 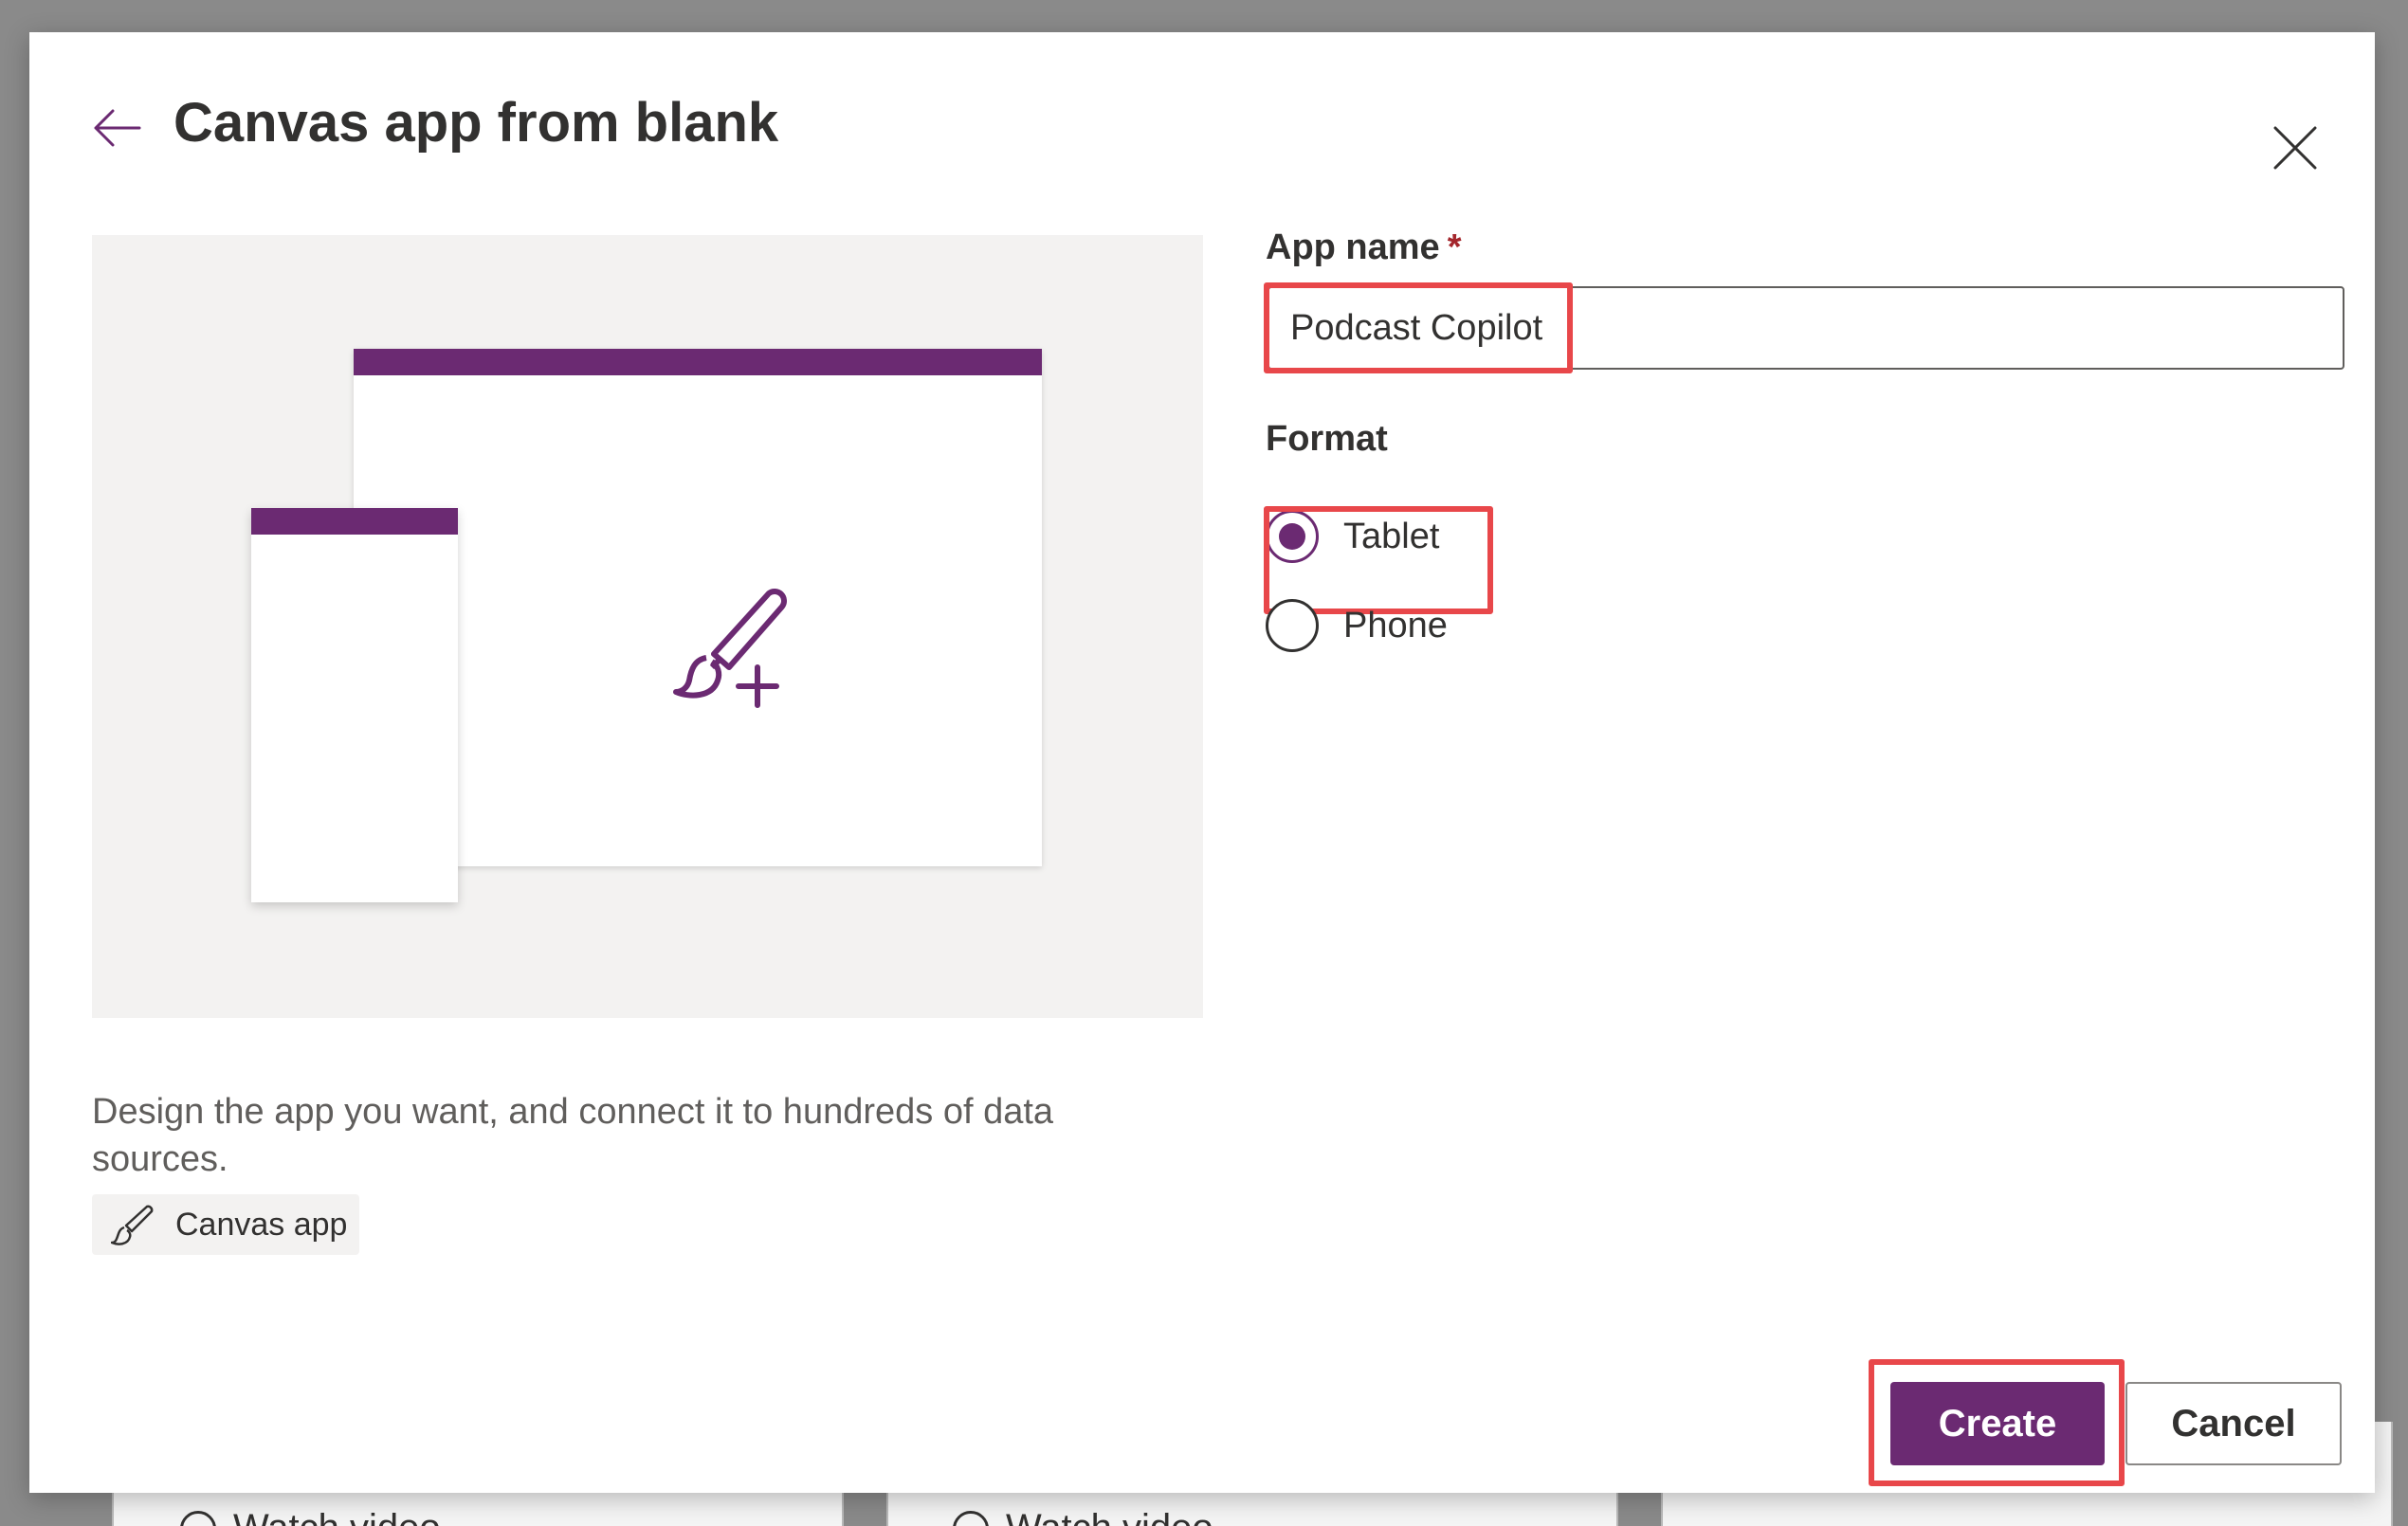 I want to click on create-button: Create, so click(x=1997, y=1423).